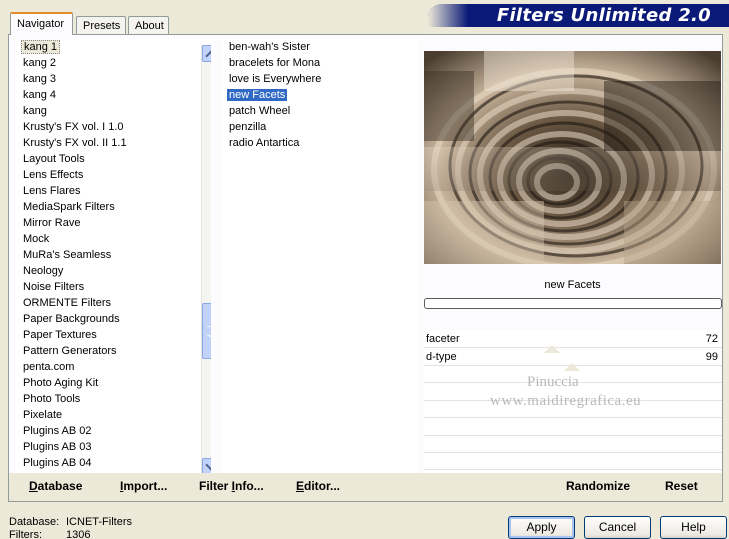 Image resolution: width=729 pixels, height=539 pixels. Describe the element at coordinates (711, 339) in the screenshot. I see `param-value: 72` at that location.